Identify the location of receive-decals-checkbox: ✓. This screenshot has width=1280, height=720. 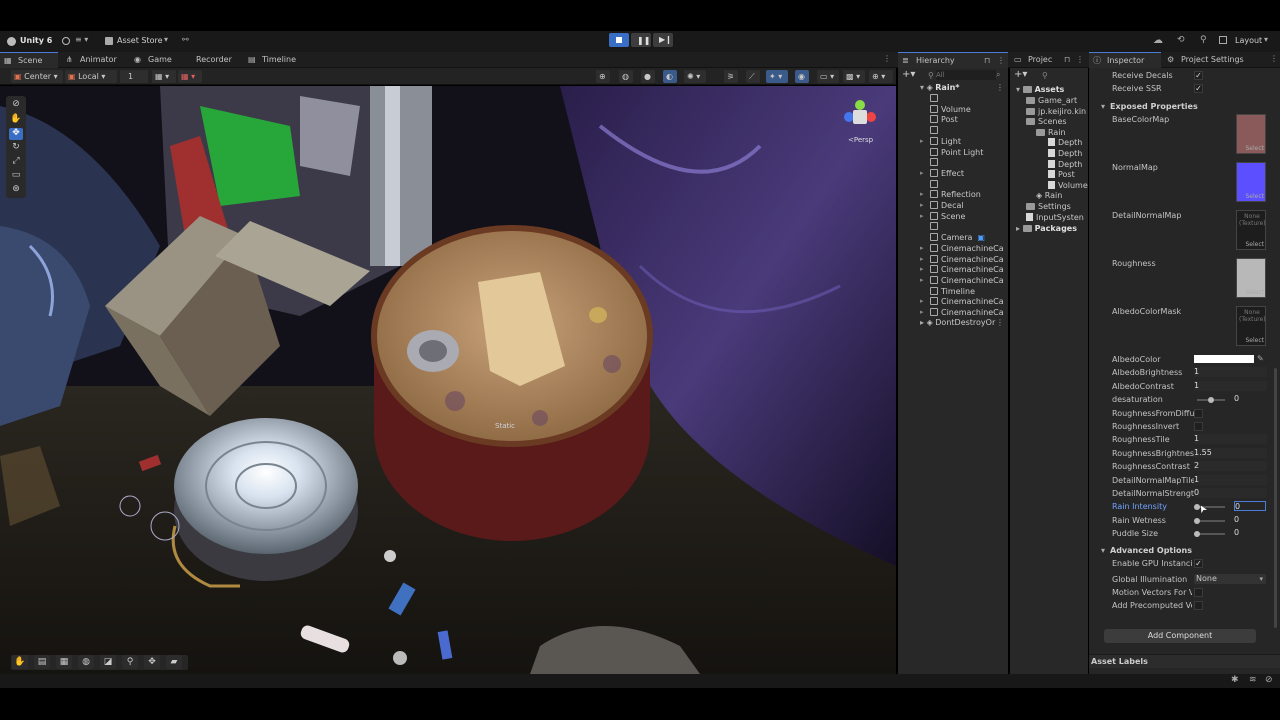
(1198, 75).